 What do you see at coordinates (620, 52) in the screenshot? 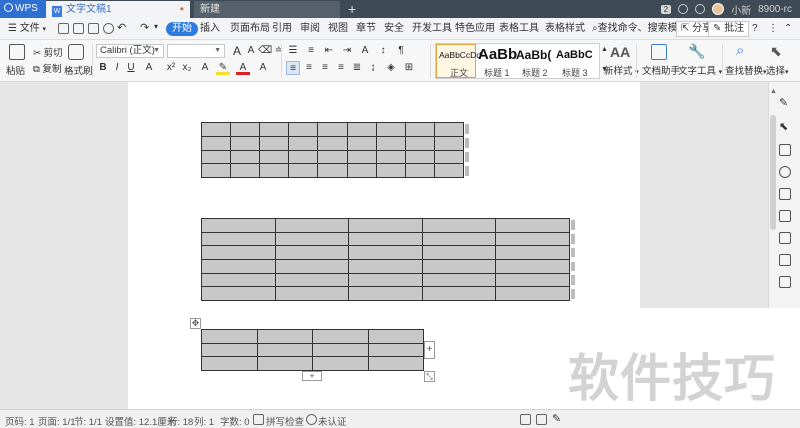
I see `new-style-icon: AA` at bounding box center [620, 52].